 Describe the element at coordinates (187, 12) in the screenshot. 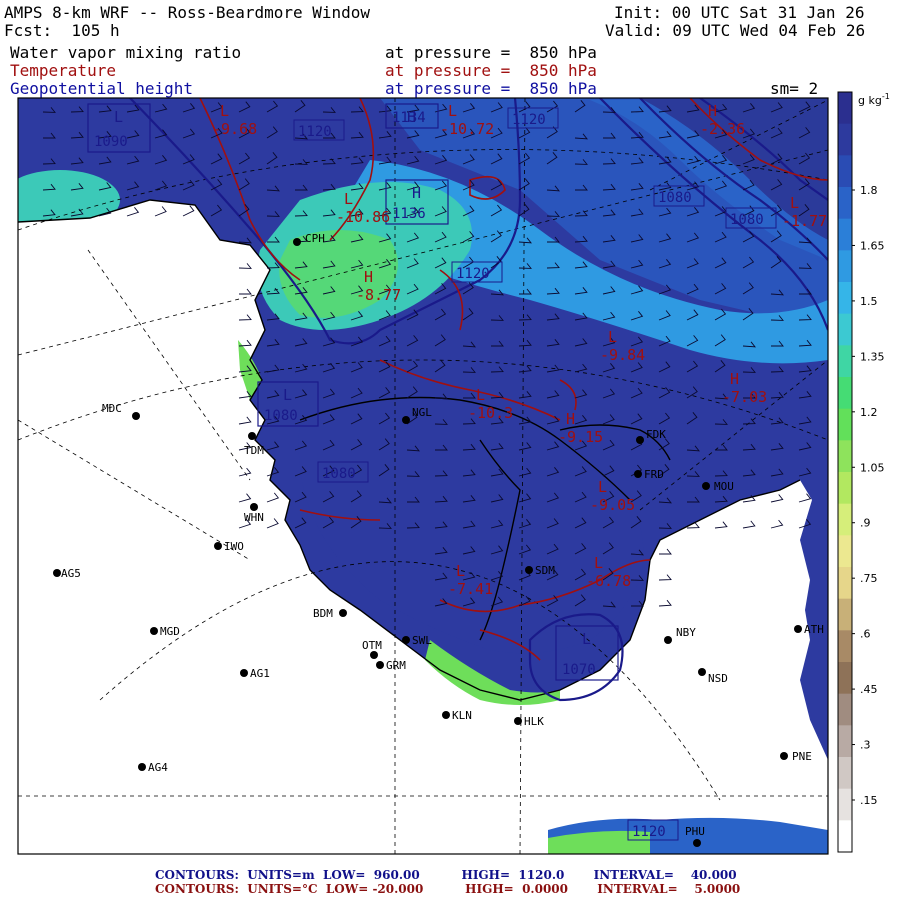

I see `map-title: AMPS 8-km WRF -- Ross-Beardmore Window` at that location.